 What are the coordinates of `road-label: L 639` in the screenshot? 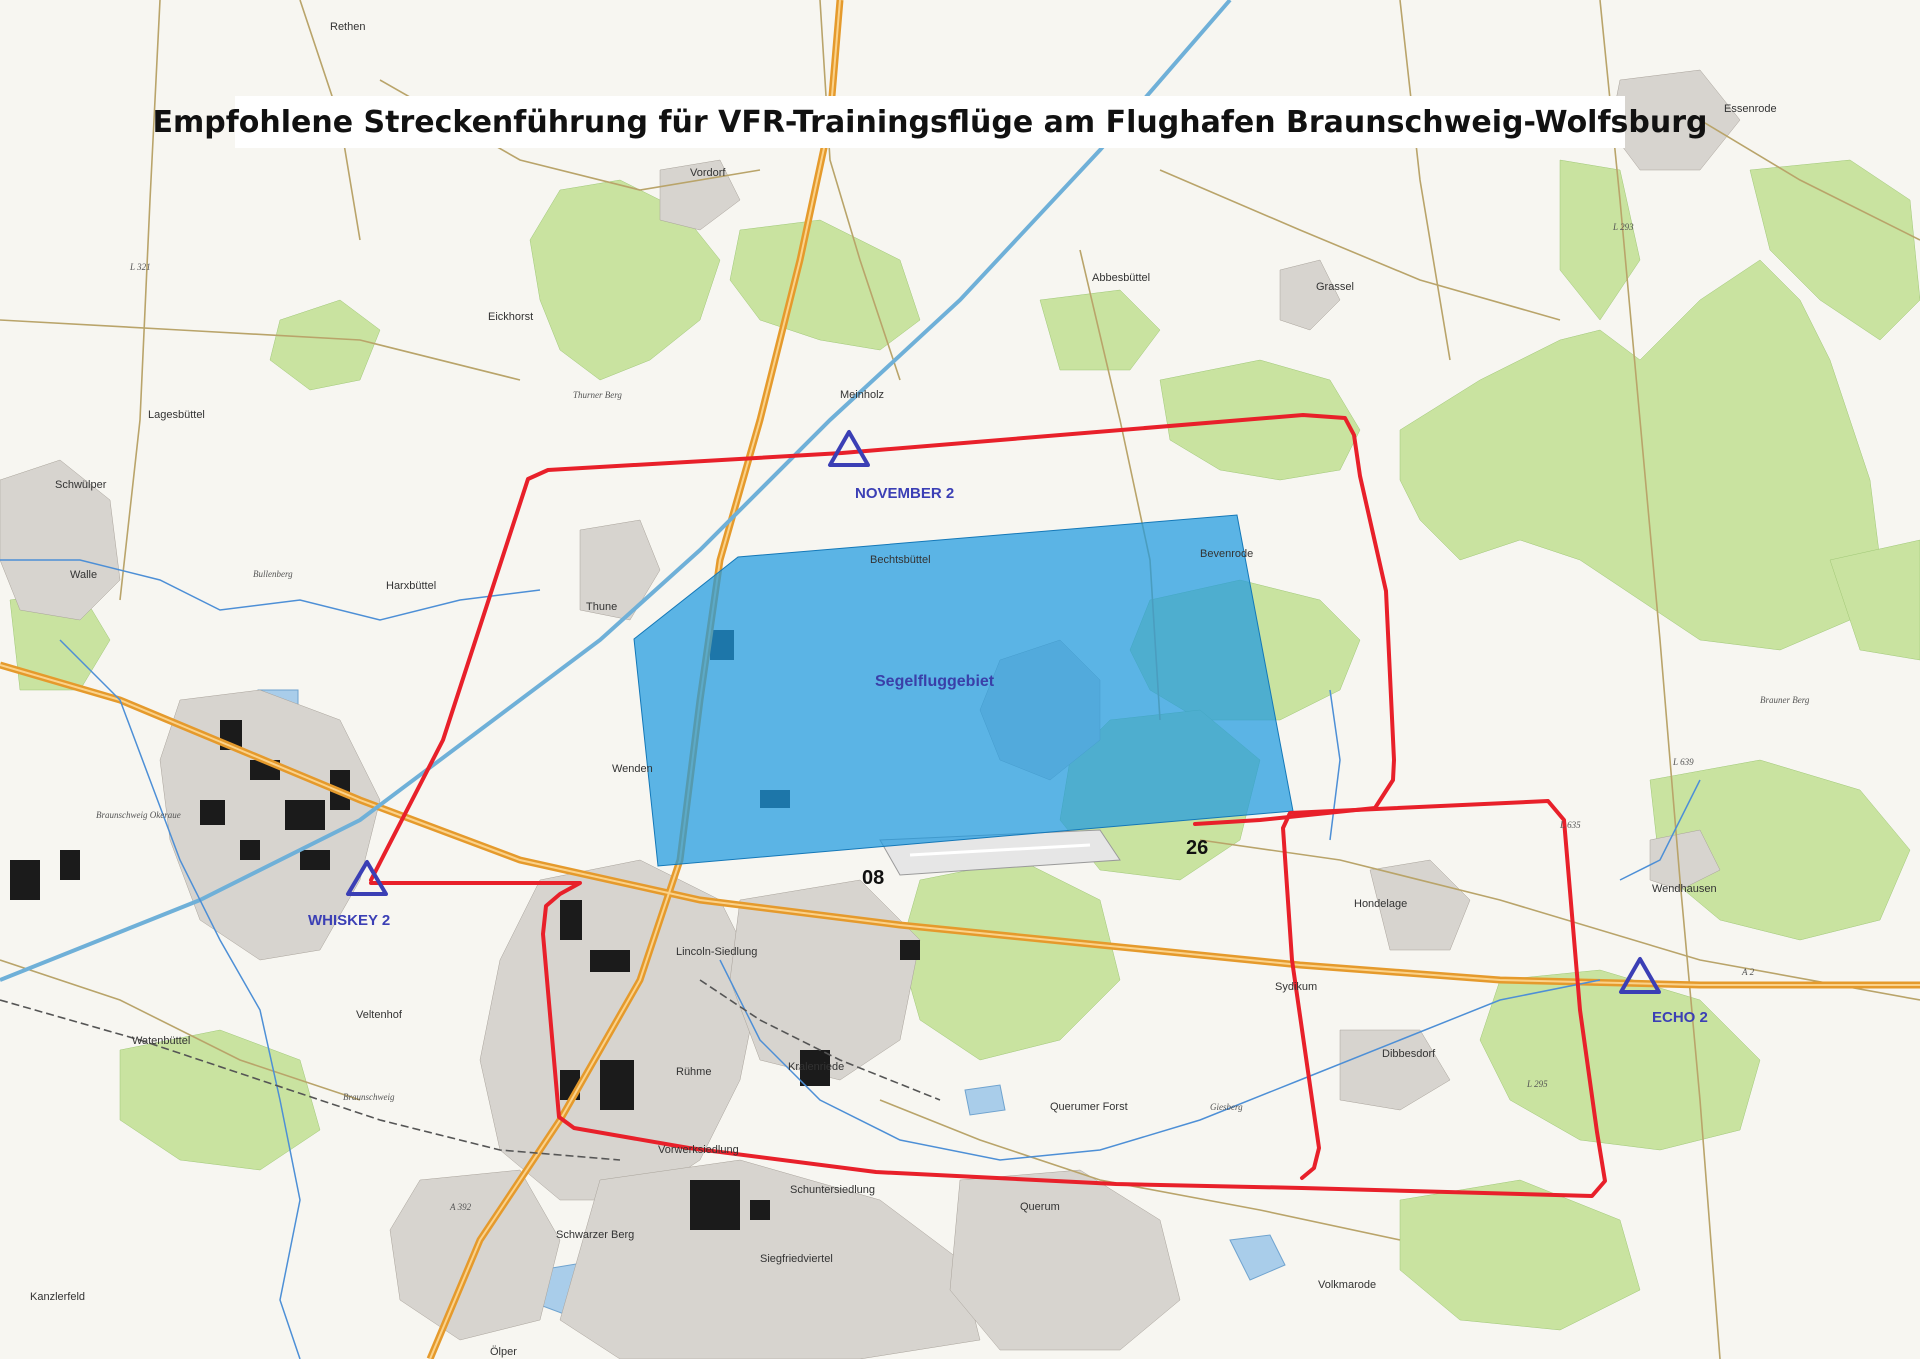 It's located at (1683, 762).